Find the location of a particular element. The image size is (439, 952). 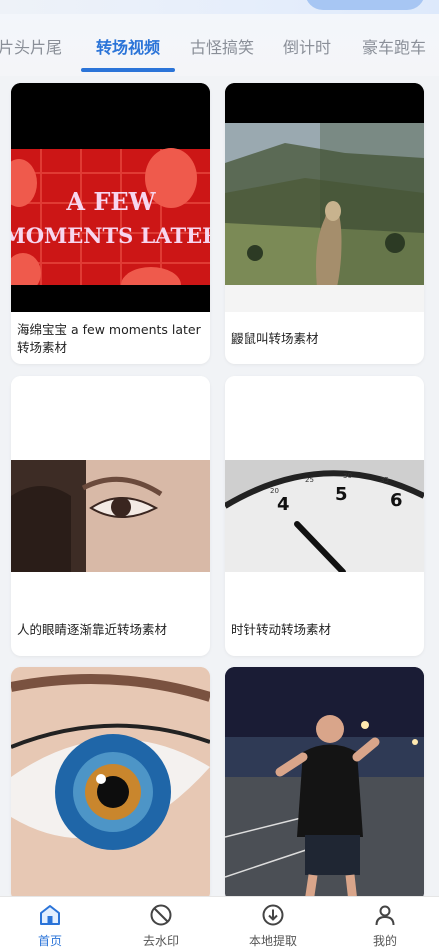

clock-hour-6: 6 is located at coordinates (396, 500).